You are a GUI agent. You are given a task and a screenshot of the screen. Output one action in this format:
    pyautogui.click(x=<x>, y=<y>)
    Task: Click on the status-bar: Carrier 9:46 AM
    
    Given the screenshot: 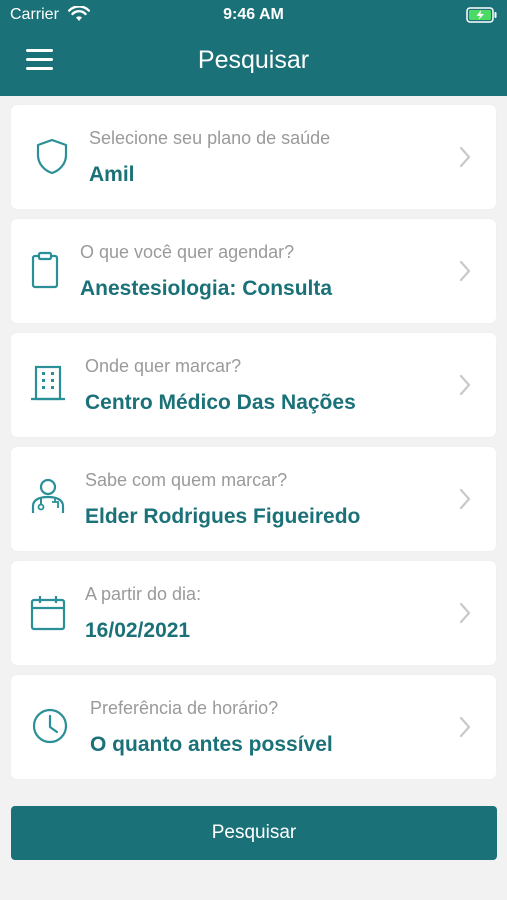 What is the action you would take?
    pyautogui.click(x=253, y=15)
    